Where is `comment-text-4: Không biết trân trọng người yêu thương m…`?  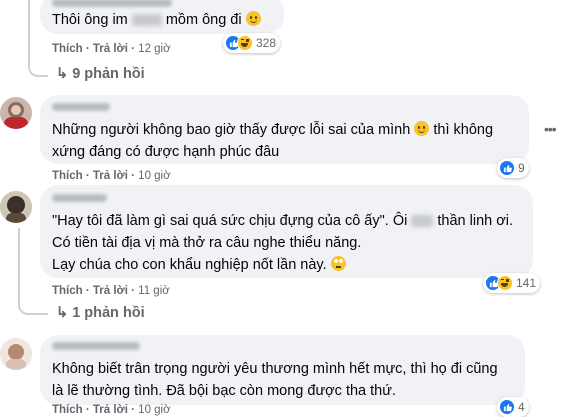 comment-text-4: Không biết trân trọng người yêu thương m… is located at coordinates (275, 369).